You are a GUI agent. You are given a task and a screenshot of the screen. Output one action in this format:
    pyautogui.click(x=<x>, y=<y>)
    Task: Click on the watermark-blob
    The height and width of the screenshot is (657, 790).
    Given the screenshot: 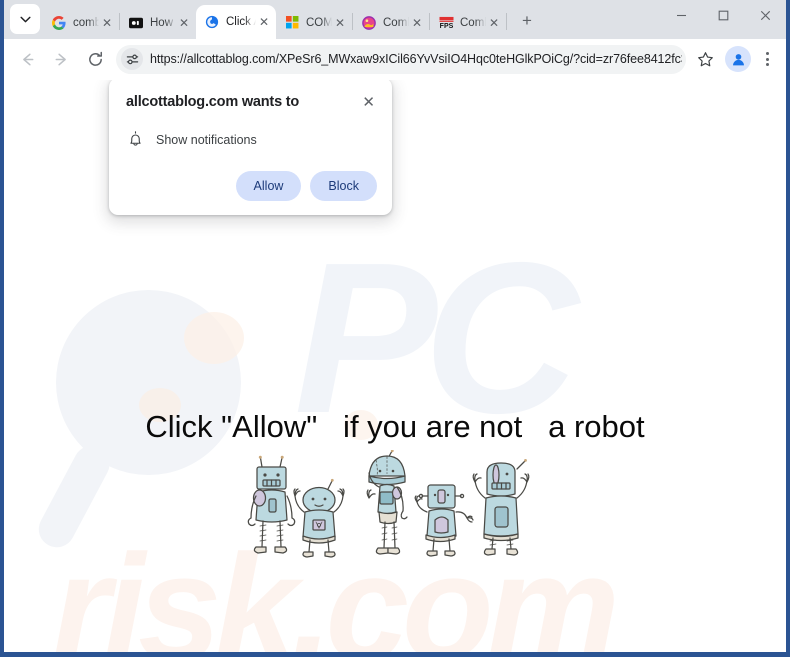 What is the action you would take?
    pyautogui.click(x=214, y=338)
    